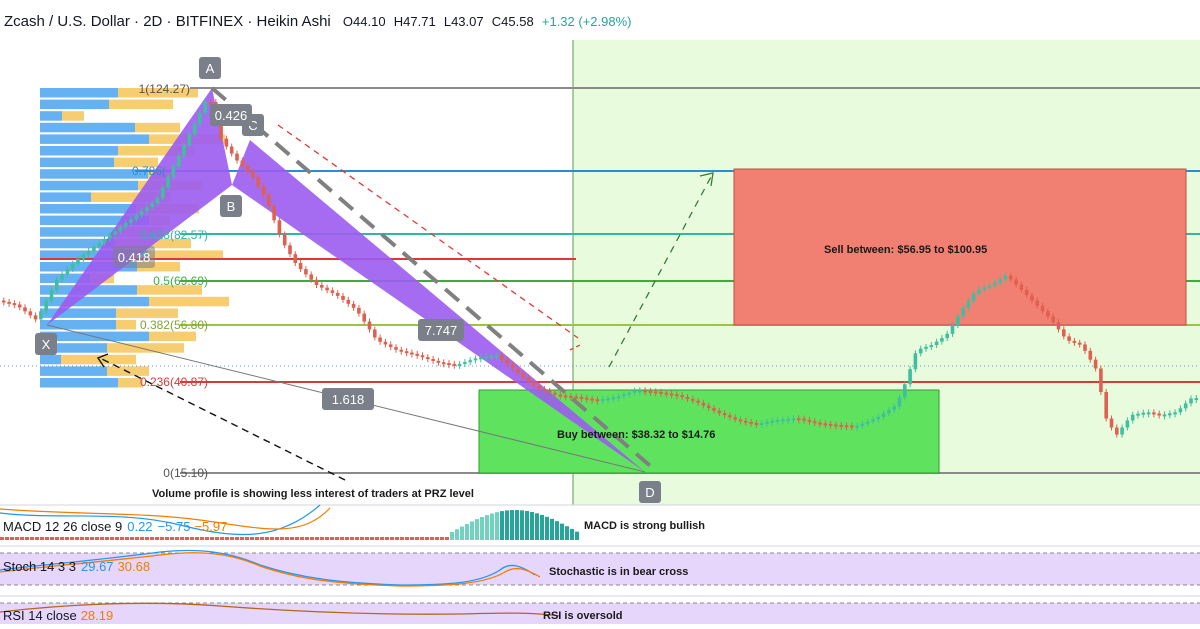 The image size is (1200, 629). I want to click on stoch-legend: Stoch 14 3 3 29.67 30.68, so click(76, 566).